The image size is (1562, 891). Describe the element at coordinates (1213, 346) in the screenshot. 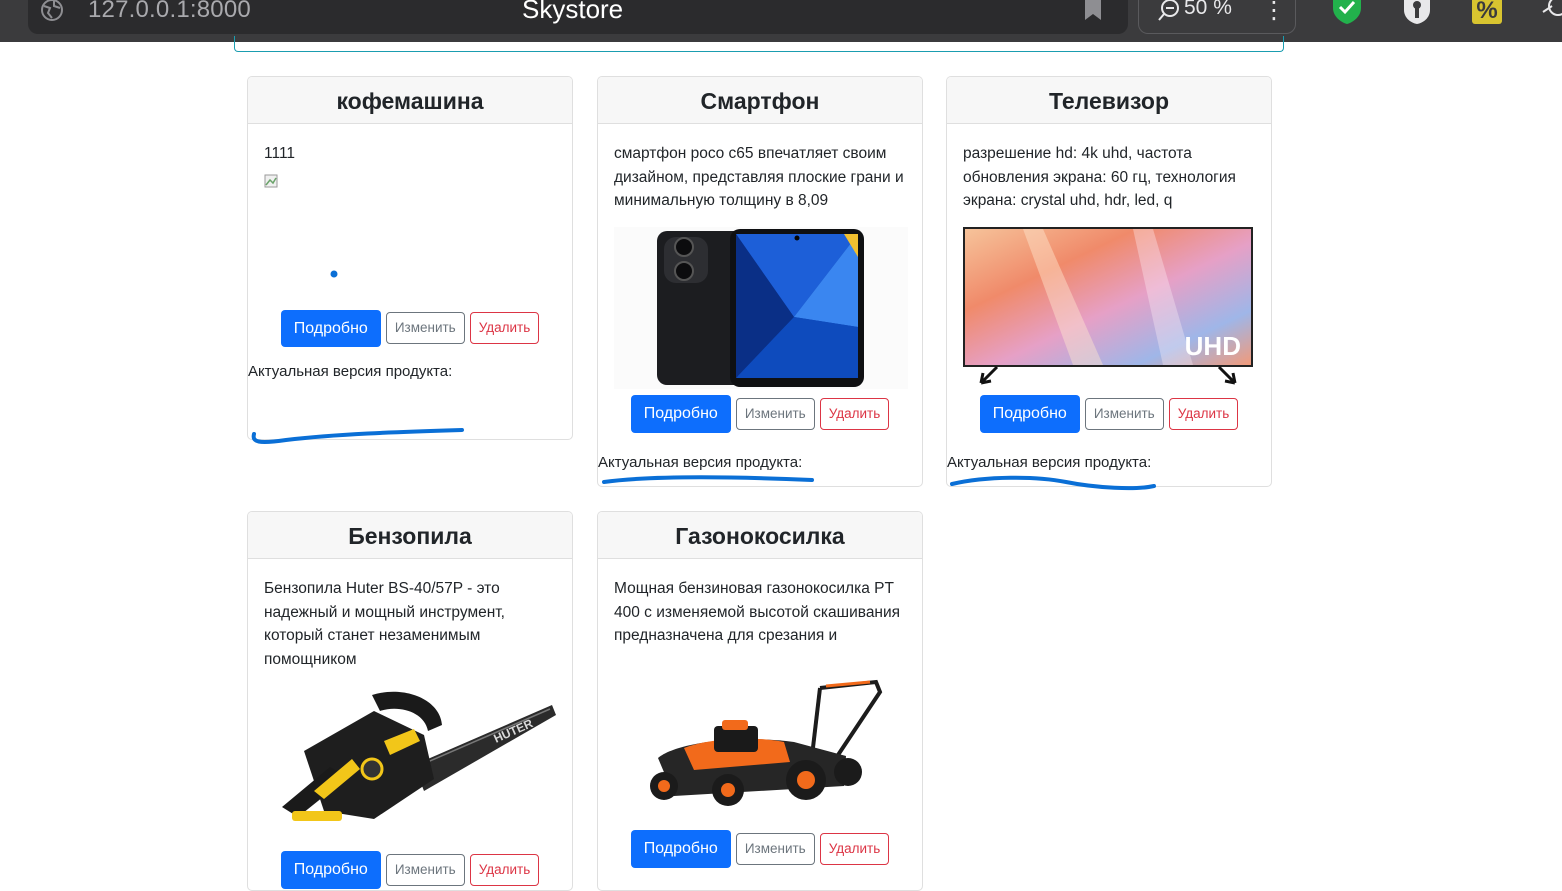

I see `svg-text: UHD` at that location.